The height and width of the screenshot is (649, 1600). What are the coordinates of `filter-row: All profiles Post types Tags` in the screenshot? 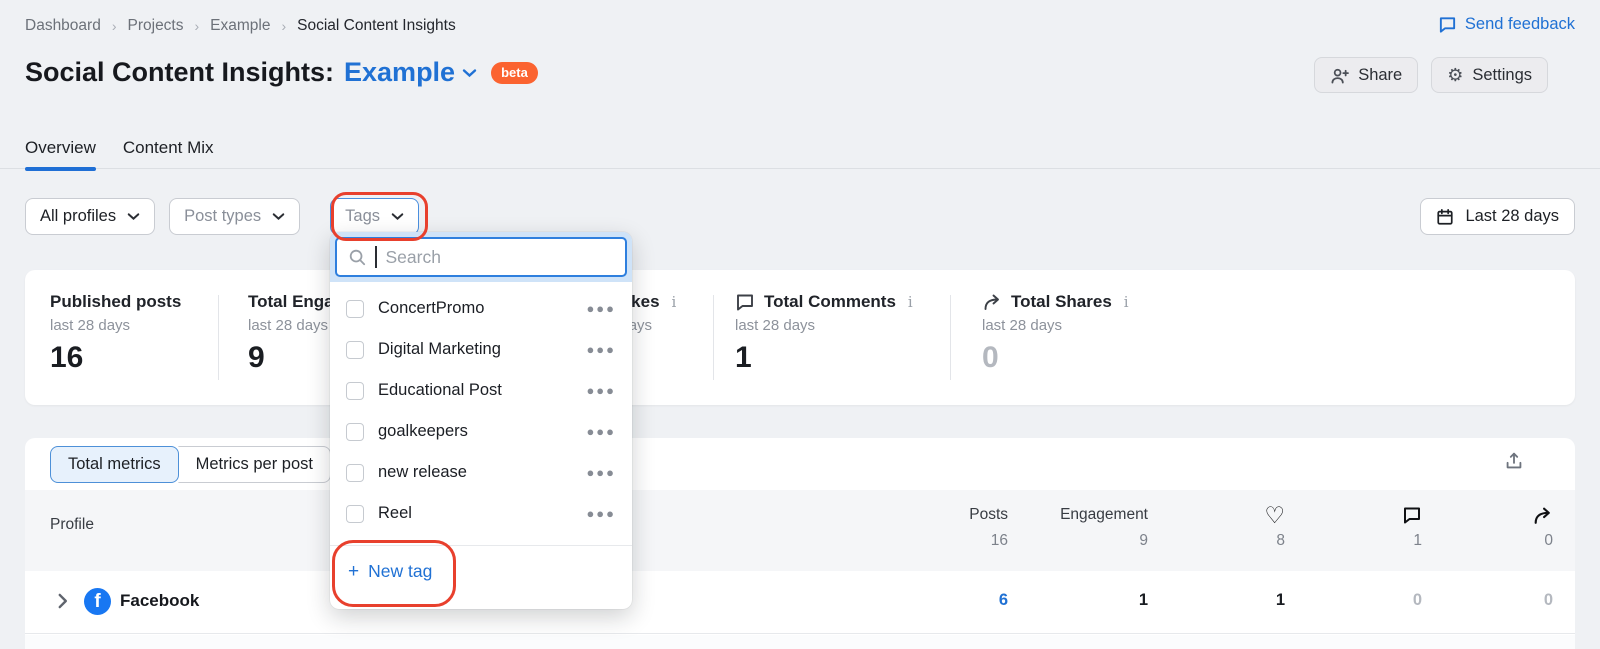 It's located at (222, 216).